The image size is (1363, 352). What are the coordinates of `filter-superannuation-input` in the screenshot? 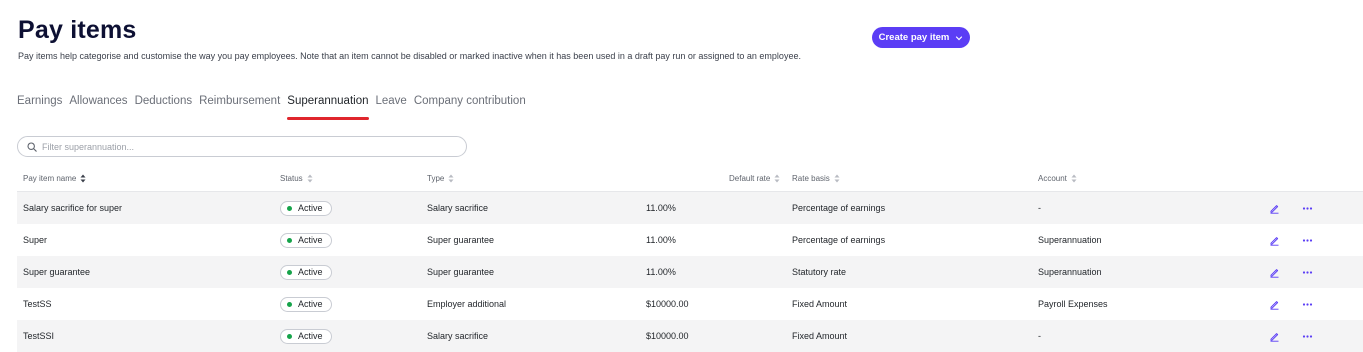 It's located at (242, 146).